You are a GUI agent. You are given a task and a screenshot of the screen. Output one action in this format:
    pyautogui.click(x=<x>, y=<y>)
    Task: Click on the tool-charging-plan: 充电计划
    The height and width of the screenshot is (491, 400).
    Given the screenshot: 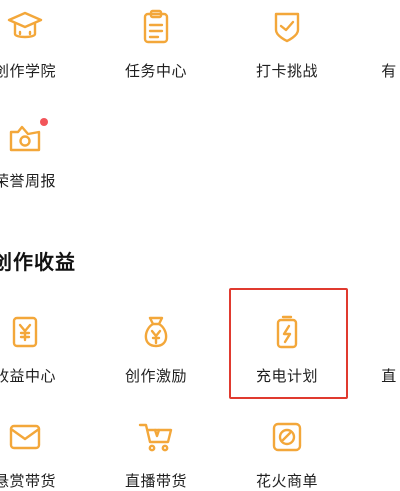 What is the action you would take?
    pyautogui.click(x=287, y=350)
    